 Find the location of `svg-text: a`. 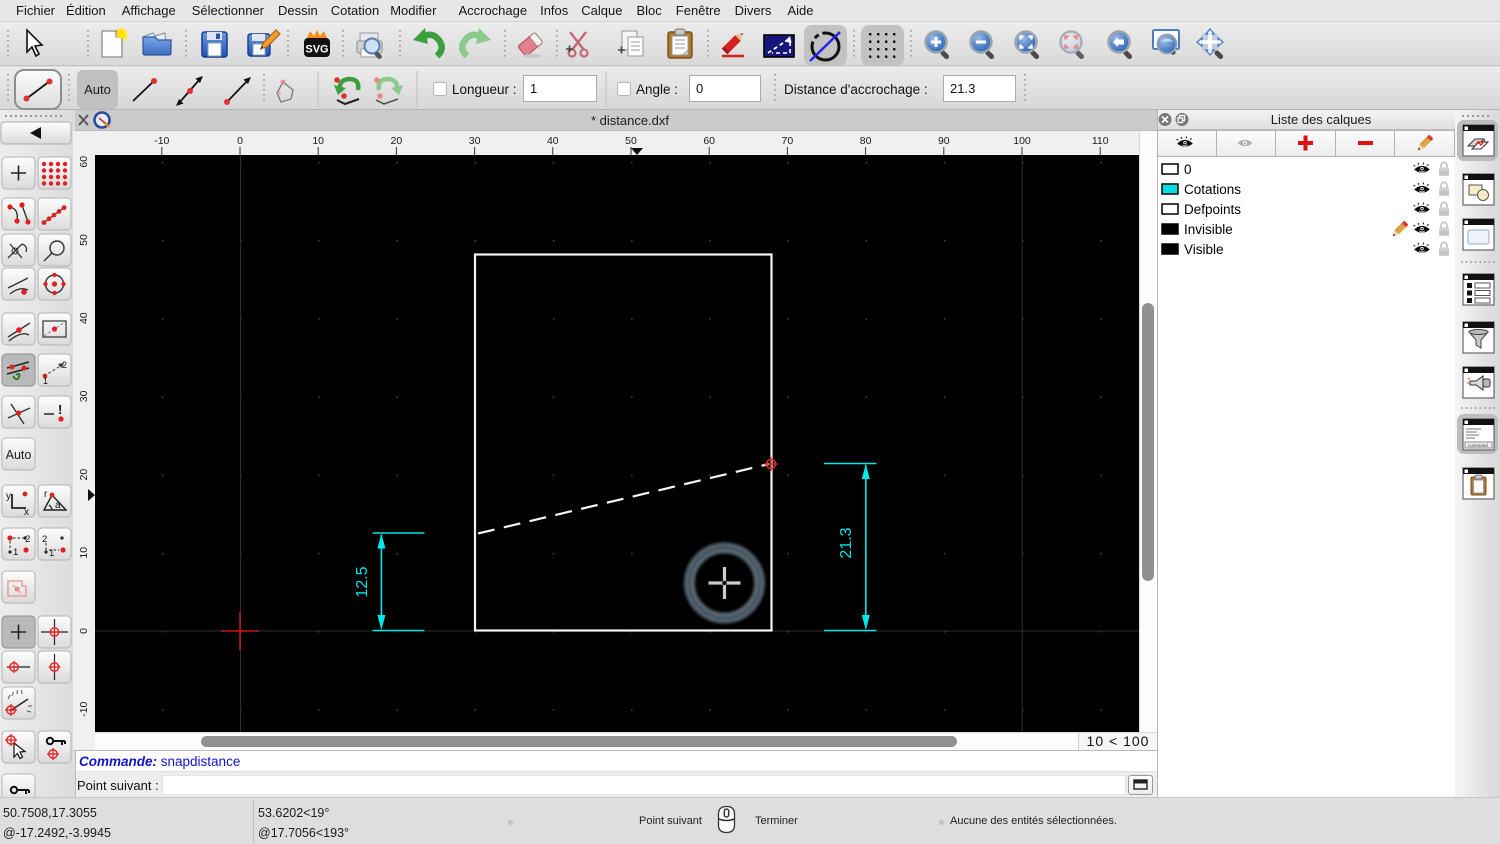

svg-text: a is located at coordinates (58, 505).